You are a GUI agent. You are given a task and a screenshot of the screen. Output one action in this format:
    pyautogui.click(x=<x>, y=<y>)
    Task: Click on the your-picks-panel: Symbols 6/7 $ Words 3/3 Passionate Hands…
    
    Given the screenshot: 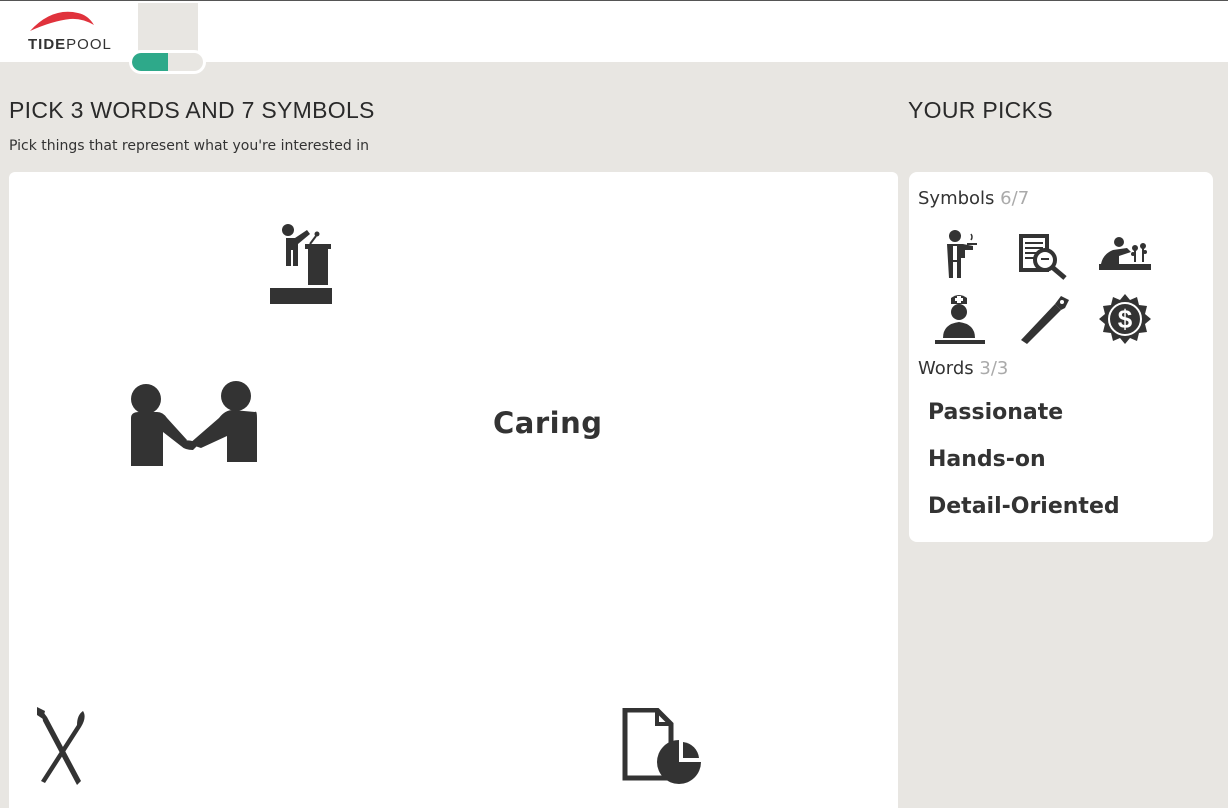 What is the action you would take?
    pyautogui.click(x=1061, y=357)
    